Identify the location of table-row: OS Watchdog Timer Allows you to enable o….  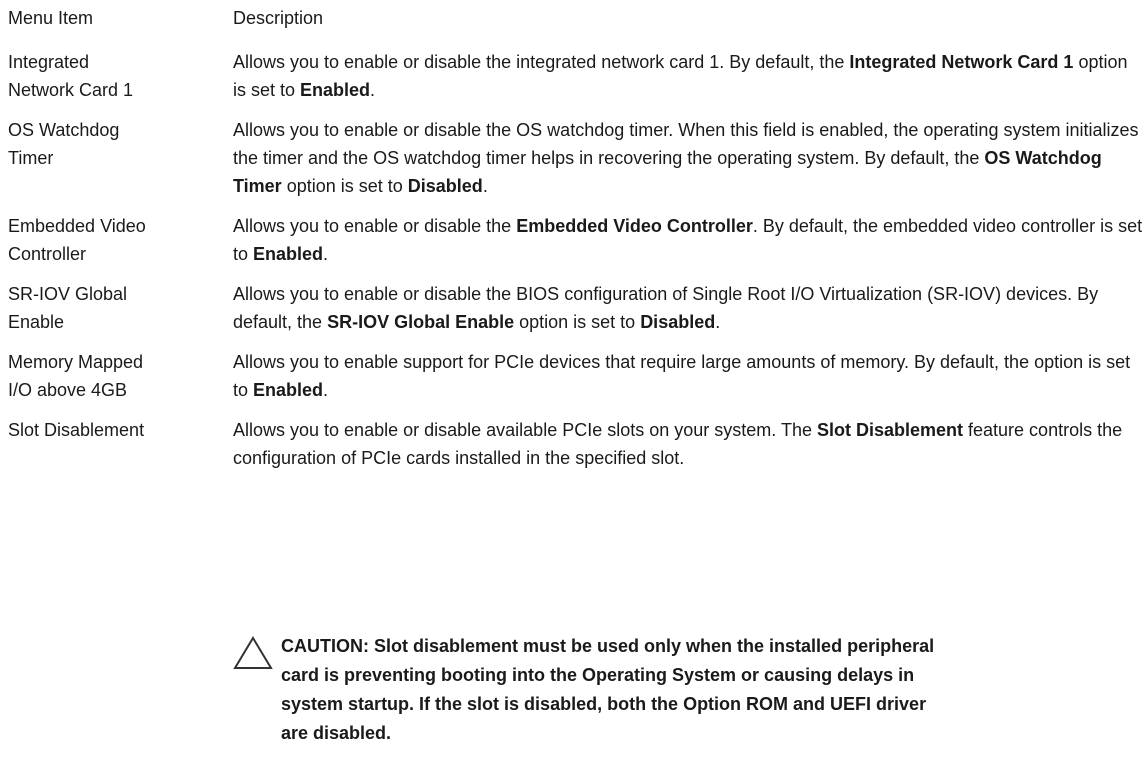
(576, 158).